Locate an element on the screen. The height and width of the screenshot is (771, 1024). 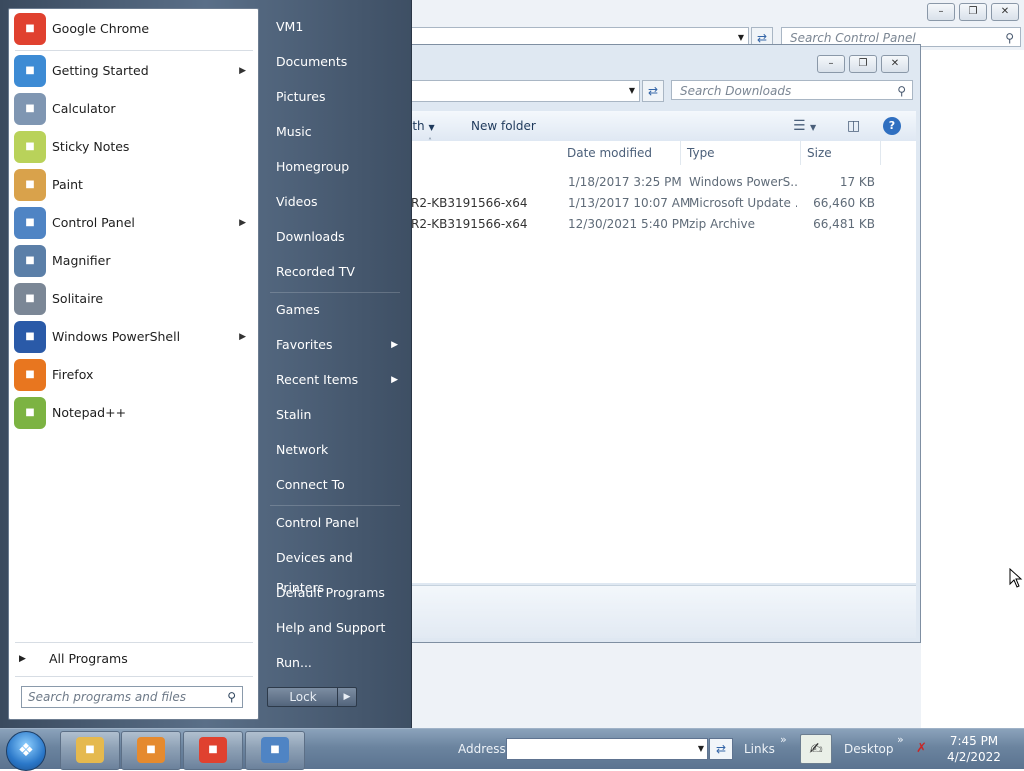
start-place-item: Connect To is located at coordinates (336, 485).